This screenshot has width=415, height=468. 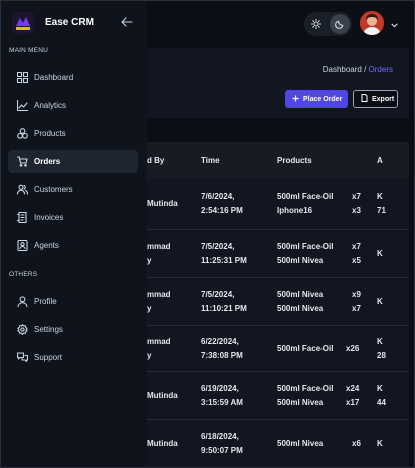 What do you see at coordinates (46, 245) in the screenshot?
I see `sidebar-item-label: Agents` at bounding box center [46, 245].